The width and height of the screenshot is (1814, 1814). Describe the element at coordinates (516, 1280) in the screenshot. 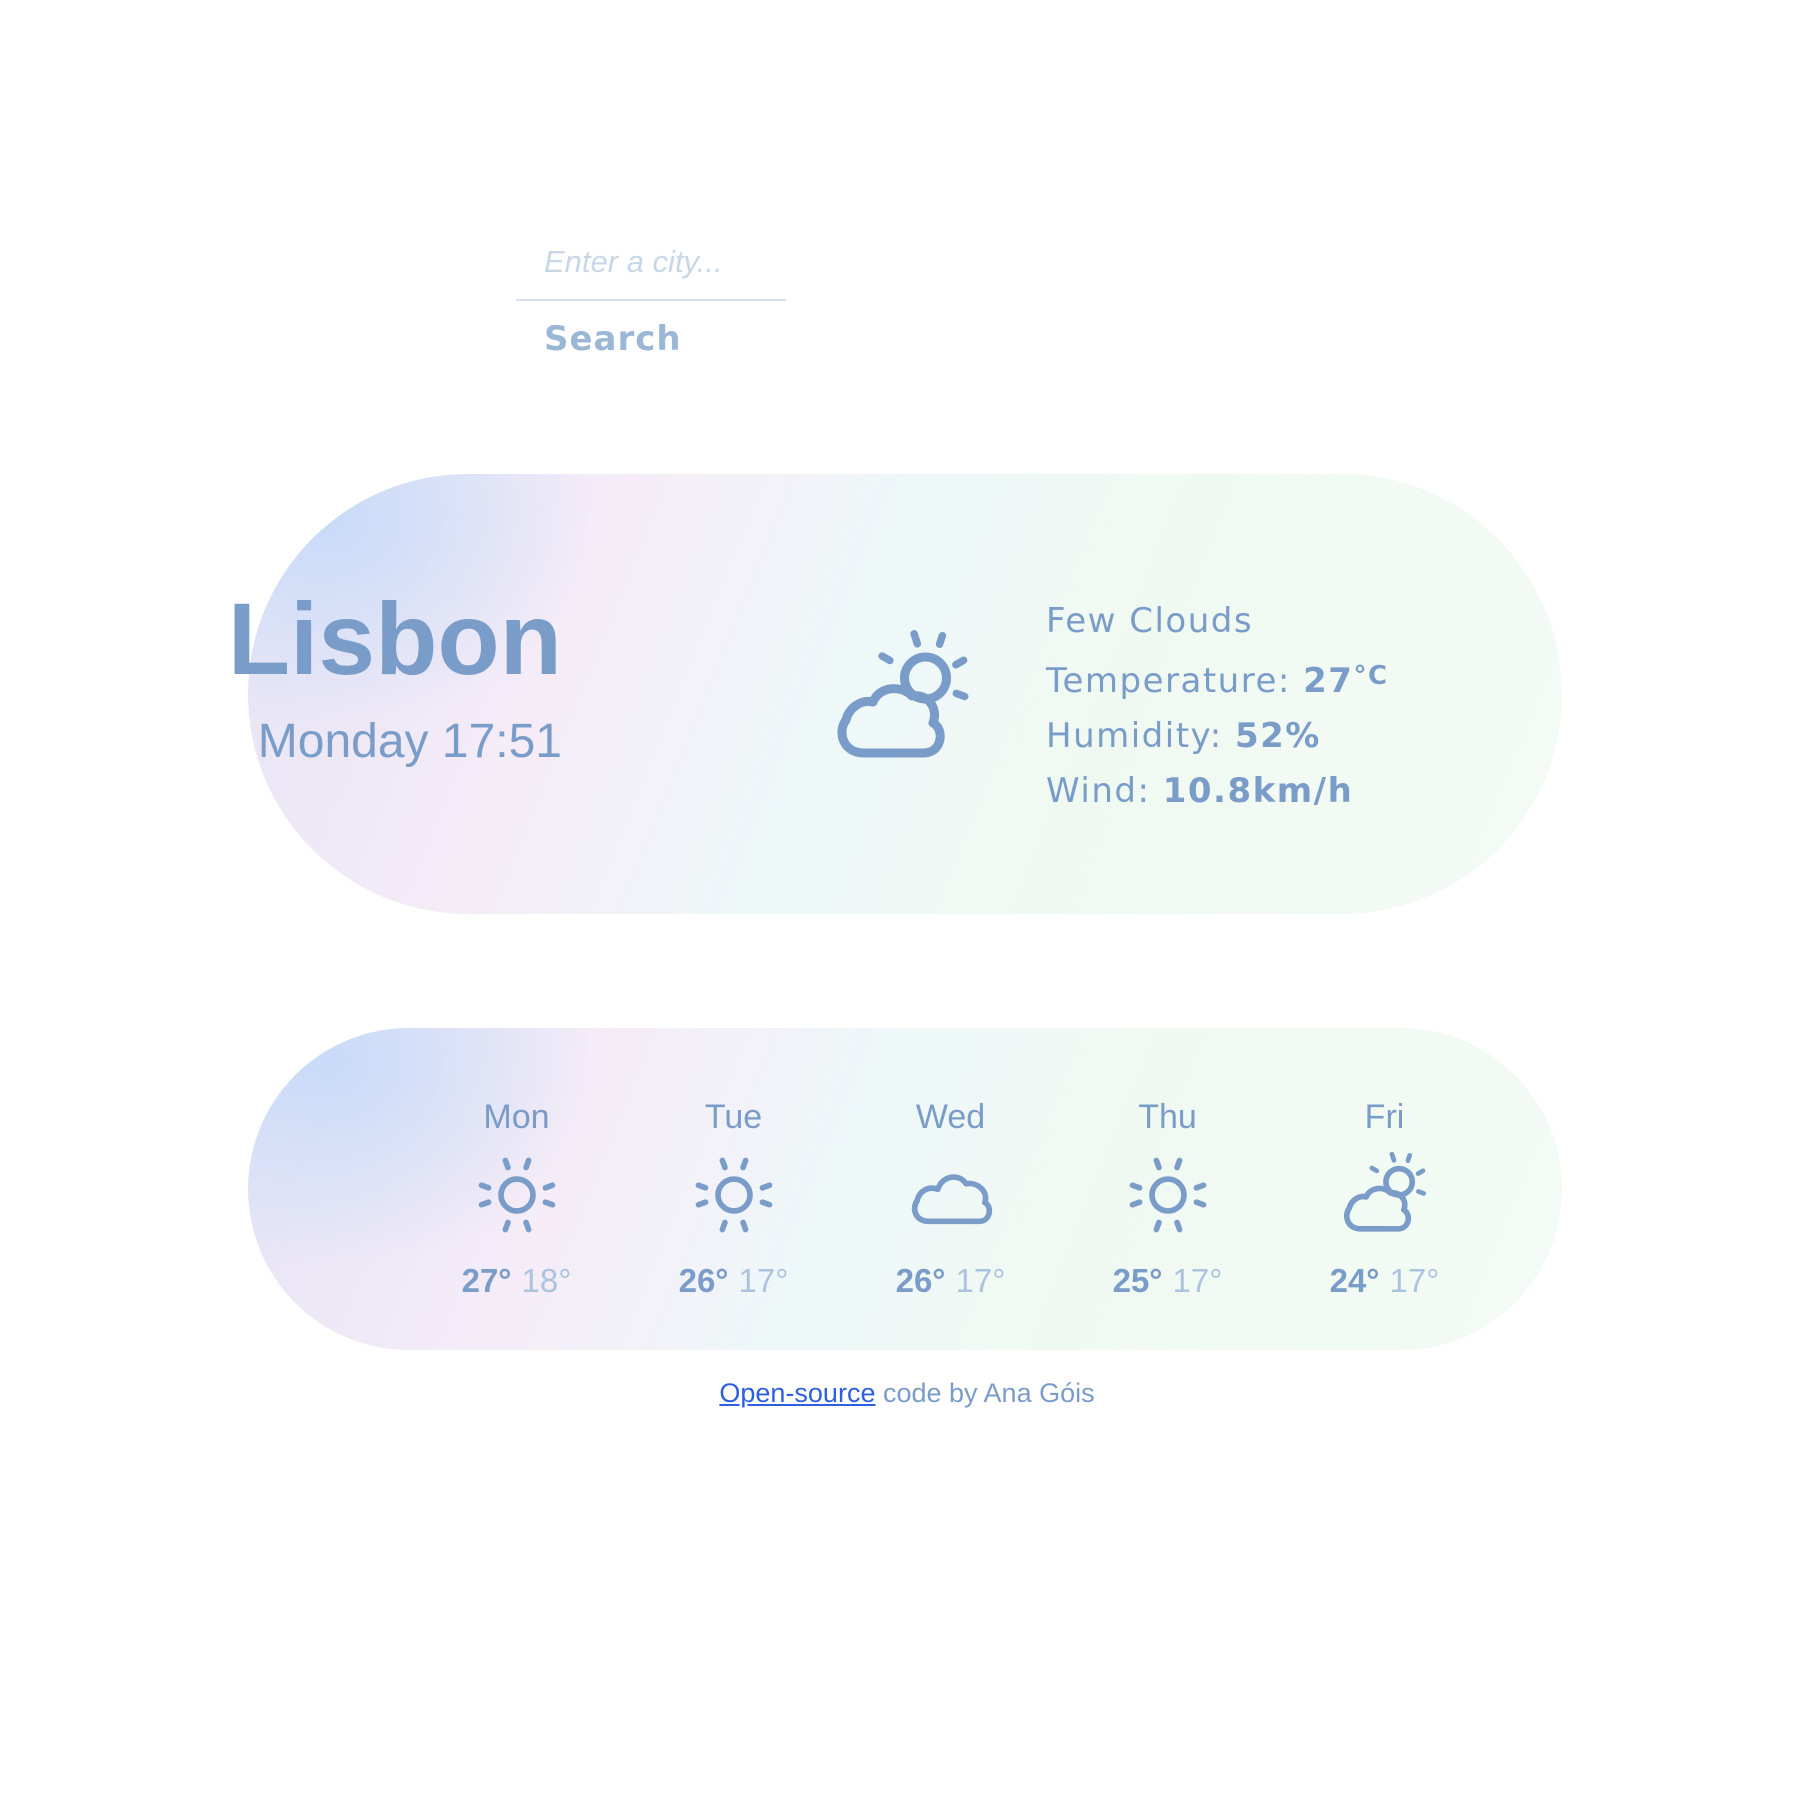

I see `forecast-temps: 27° 18°` at that location.